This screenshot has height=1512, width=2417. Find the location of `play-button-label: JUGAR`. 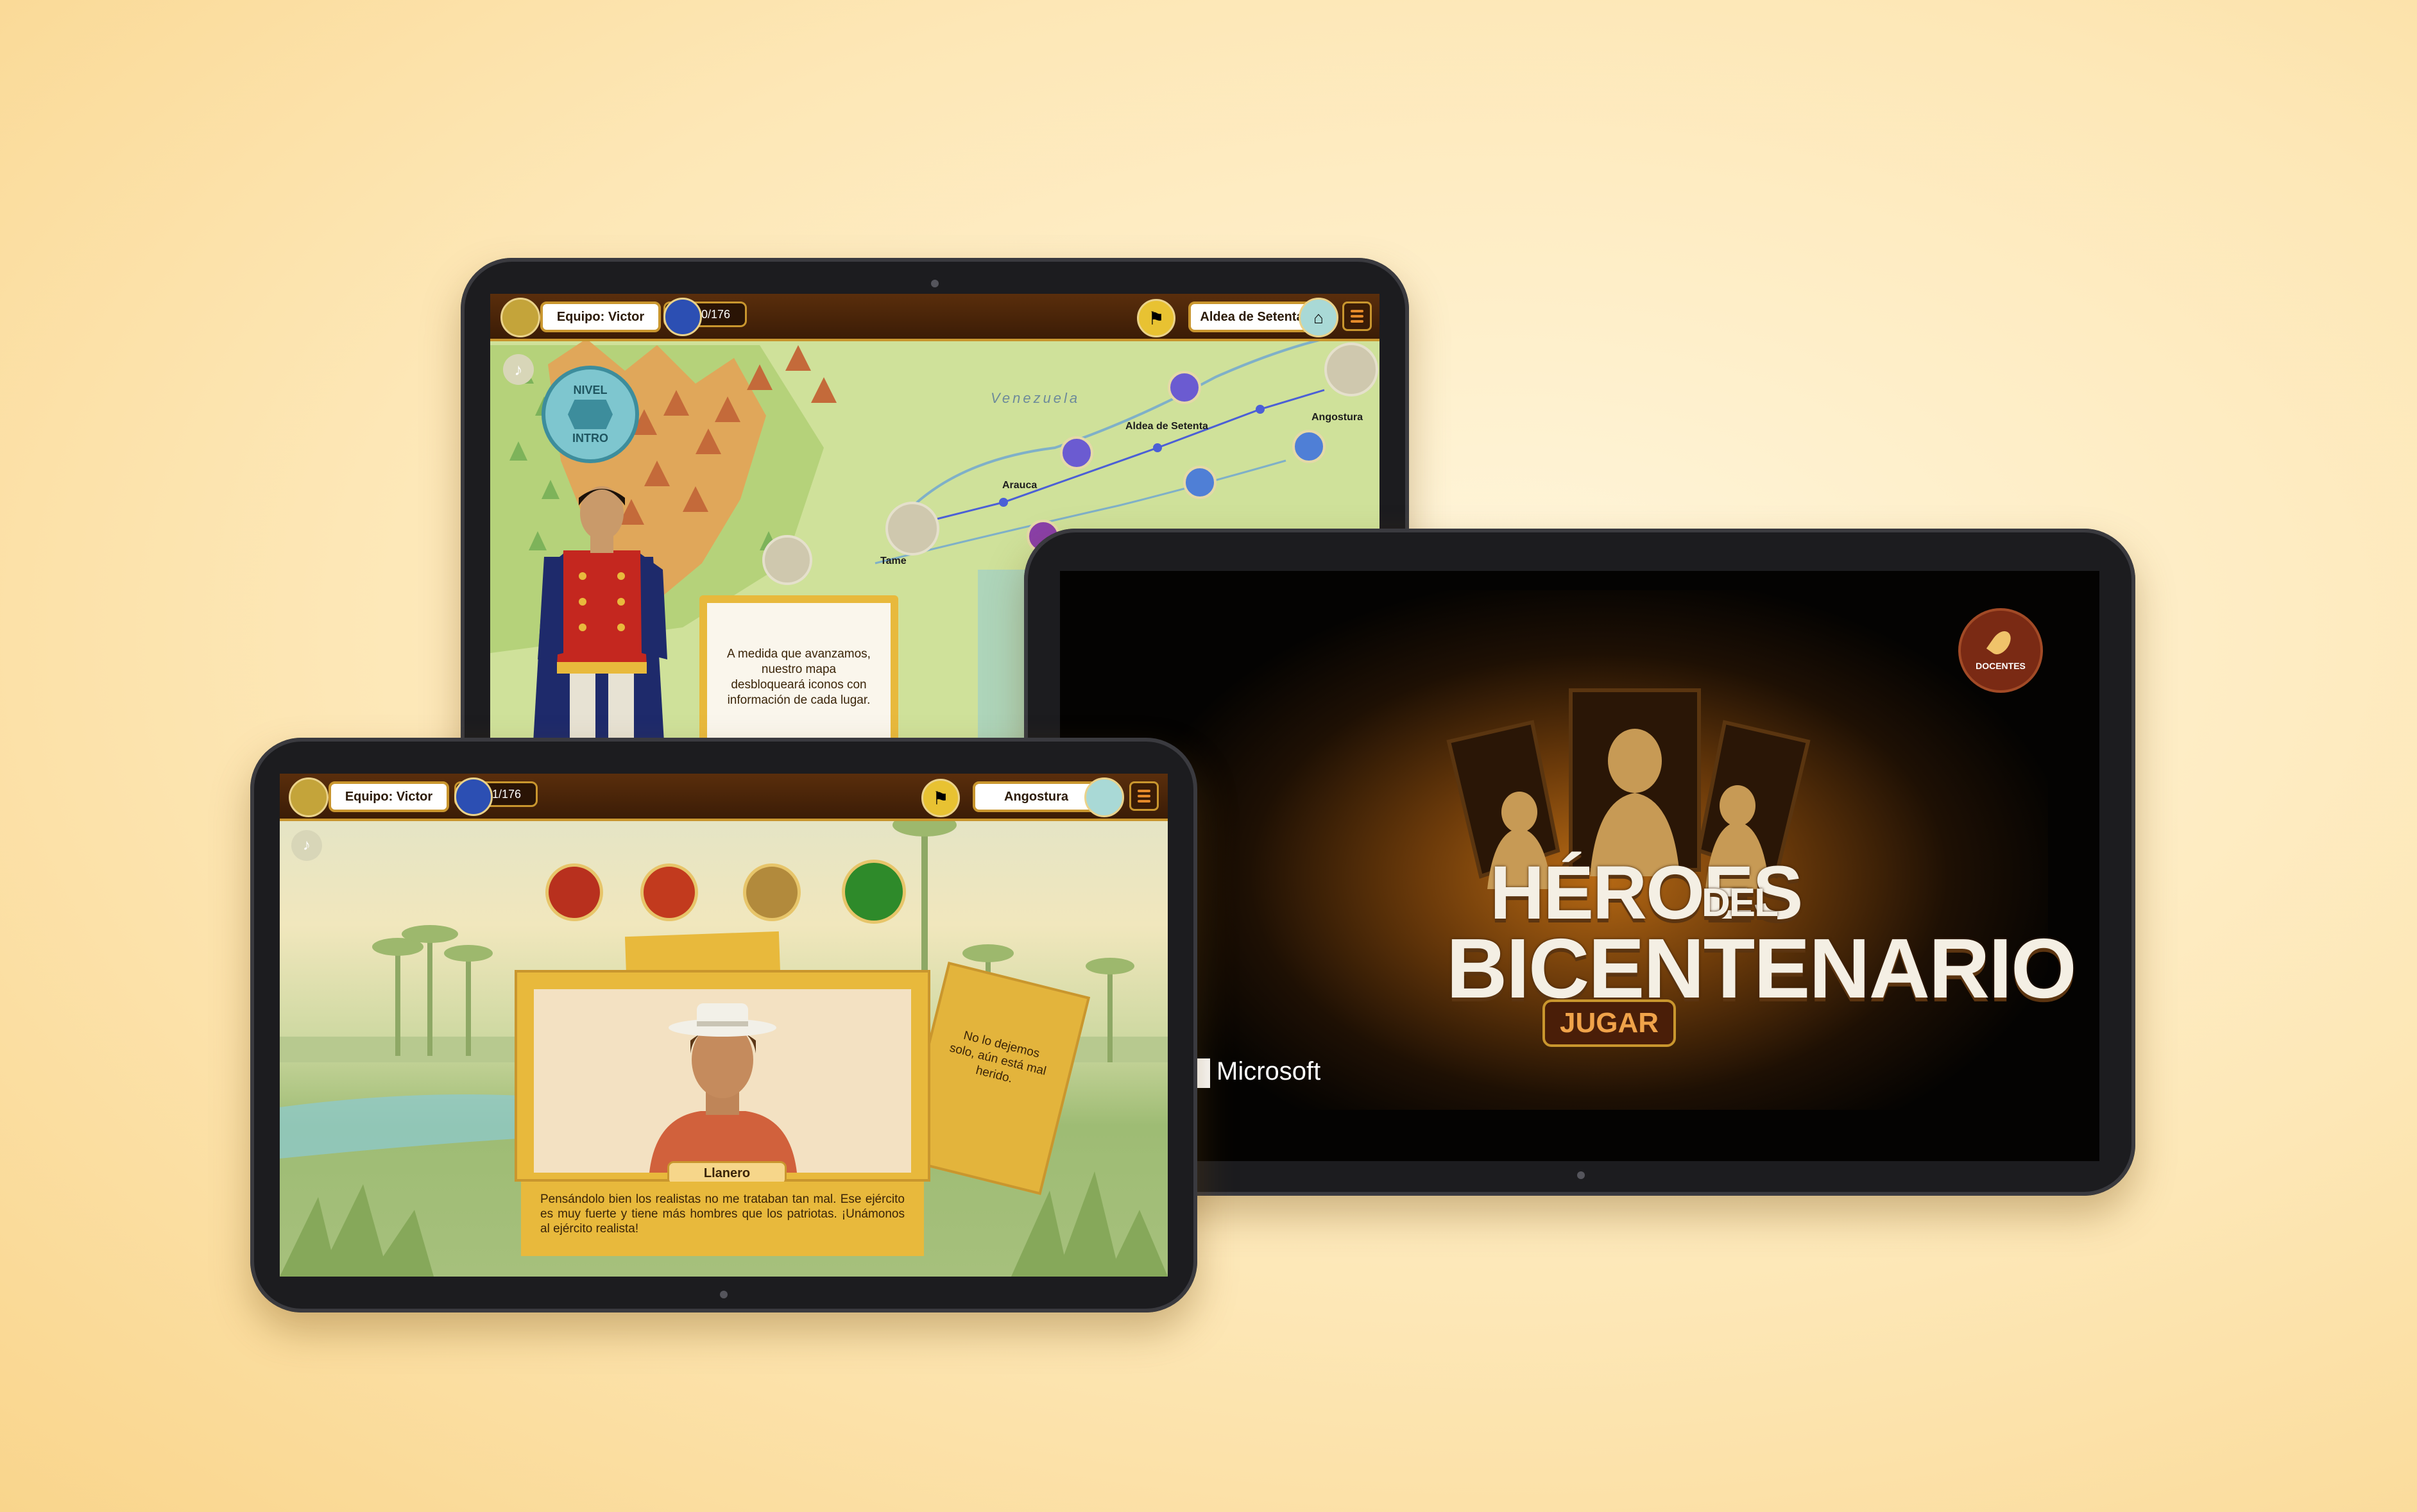

play-button-label: JUGAR is located at coordinates (1609, 1023).